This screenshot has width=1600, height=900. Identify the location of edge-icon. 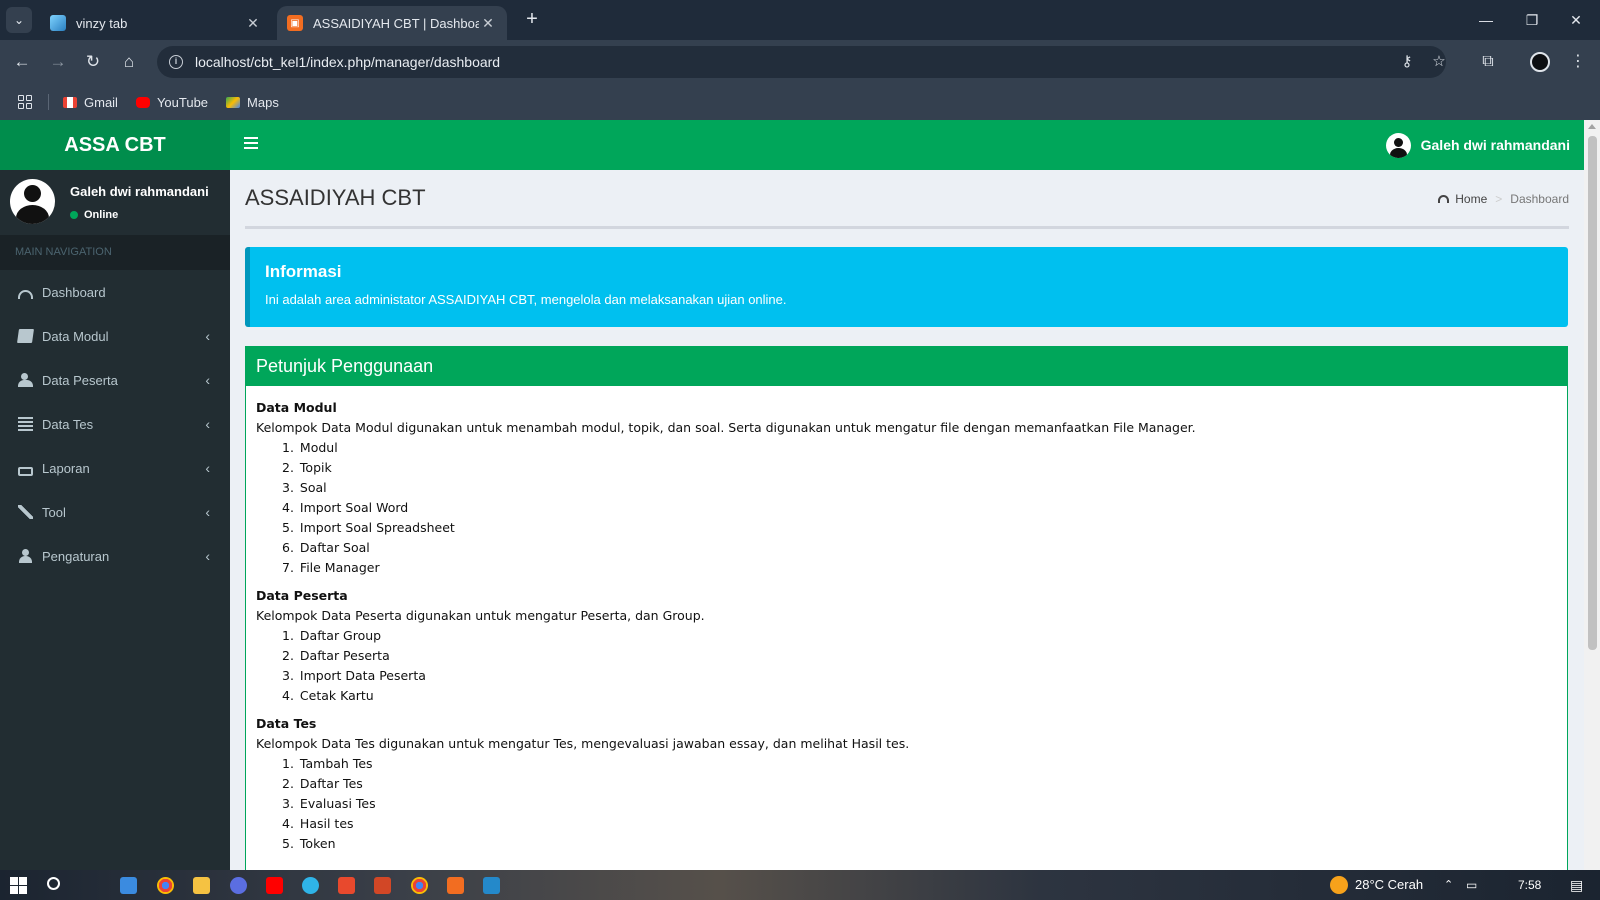
(310, 885).